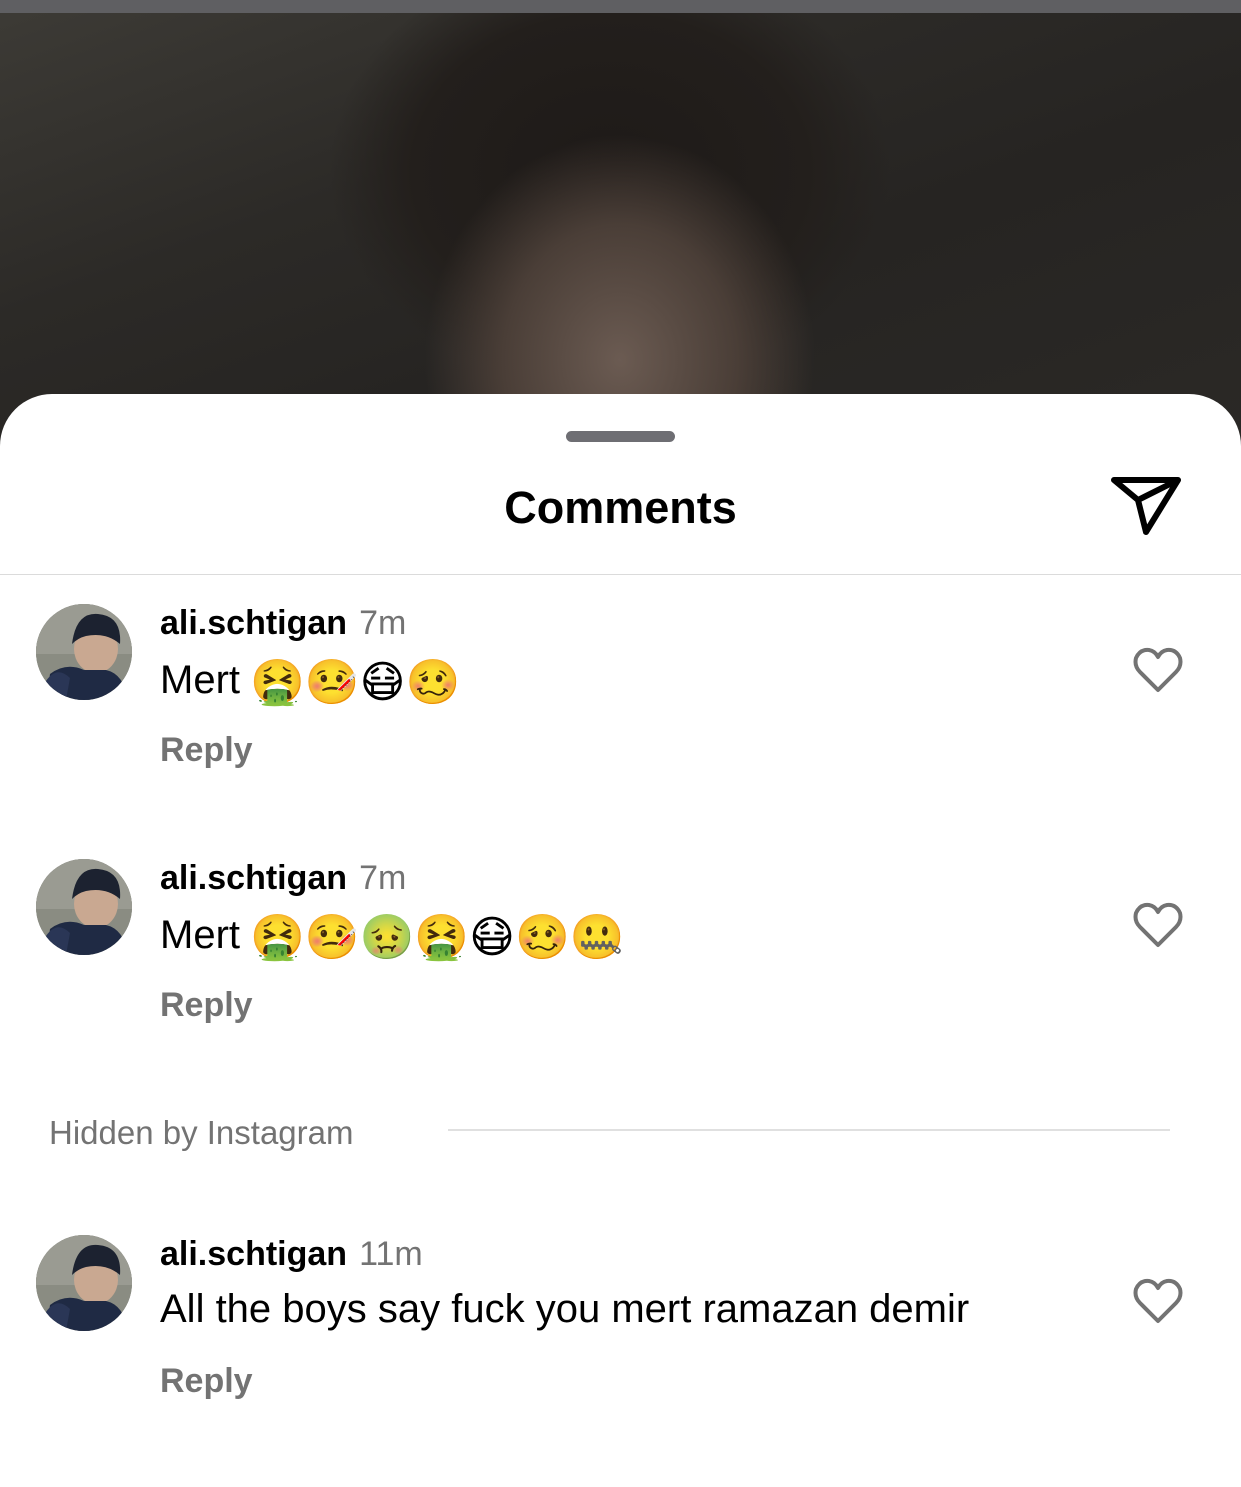 This screenshot has width=1241, height=1487. I want to click on comment-text: Mert 🤮🤒😷🥴, so click(310, 682).